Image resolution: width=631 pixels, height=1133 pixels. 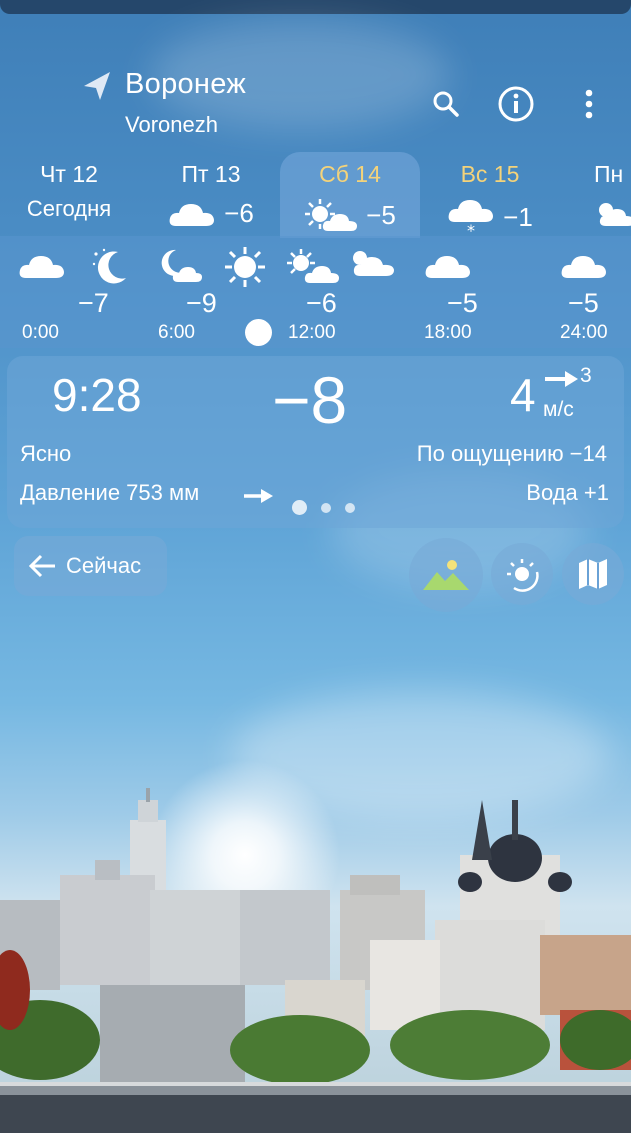 I want to click on page-indicator, so click(x=323, y=507).